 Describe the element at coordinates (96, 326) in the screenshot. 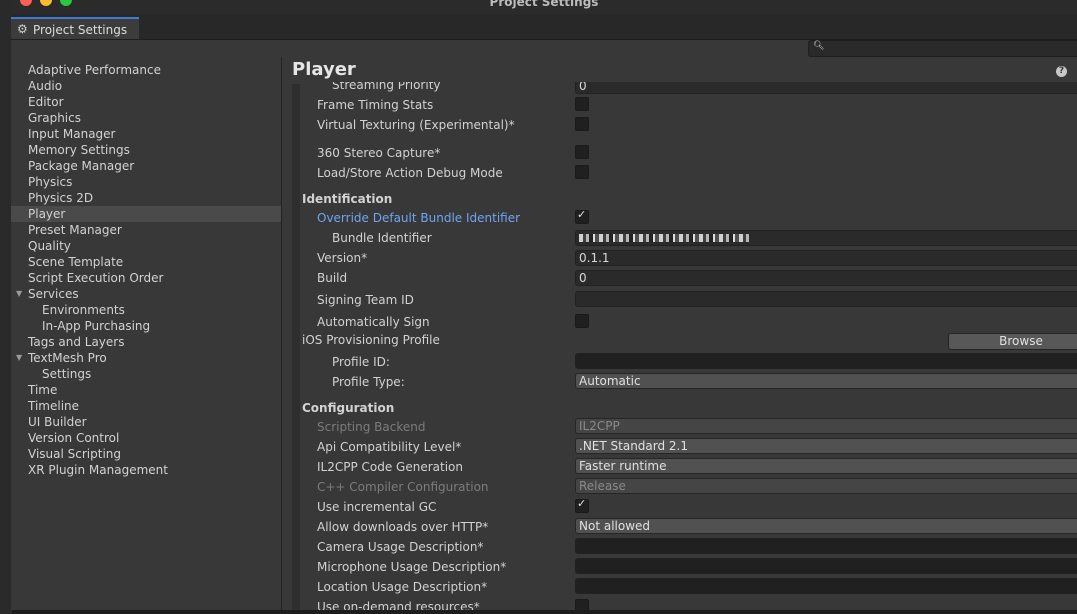

I see `sidebar-item-label: In-App Purchasing` at that location.